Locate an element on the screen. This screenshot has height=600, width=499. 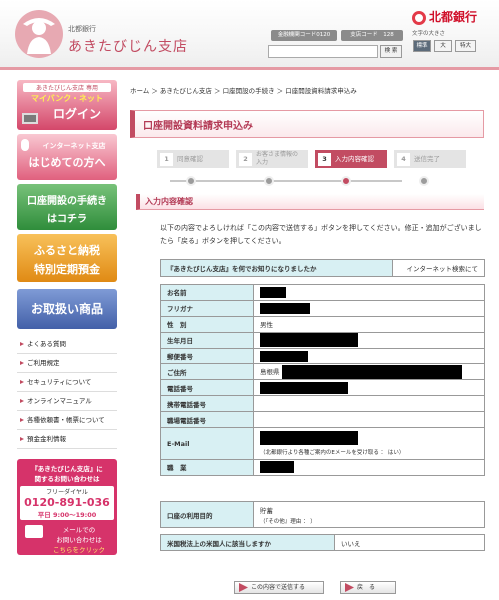
step-label: 入力内容確認 is located at coordinates (354, 159).